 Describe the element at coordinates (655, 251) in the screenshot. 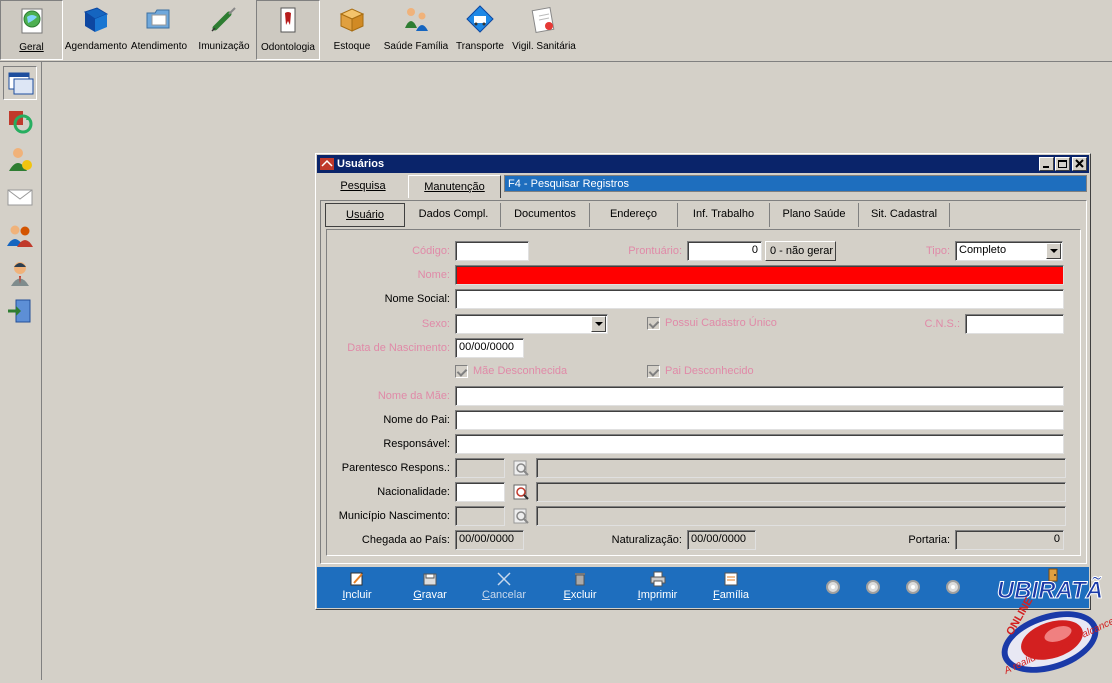

I see `prontuario-label: Prontuário:` at that location.